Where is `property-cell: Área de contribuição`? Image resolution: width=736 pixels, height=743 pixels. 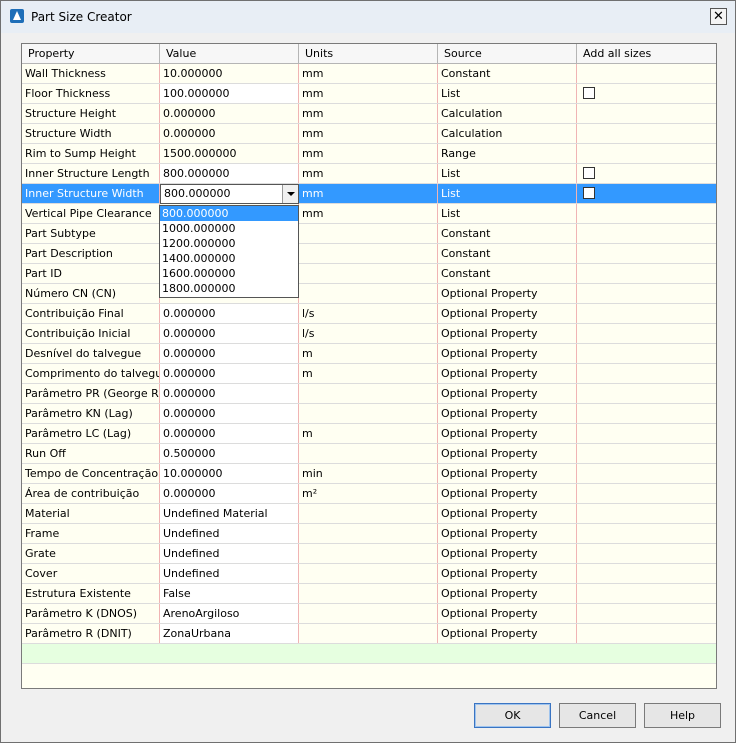 property-cell: Área de contribuição is located at coordinates (91, 493).